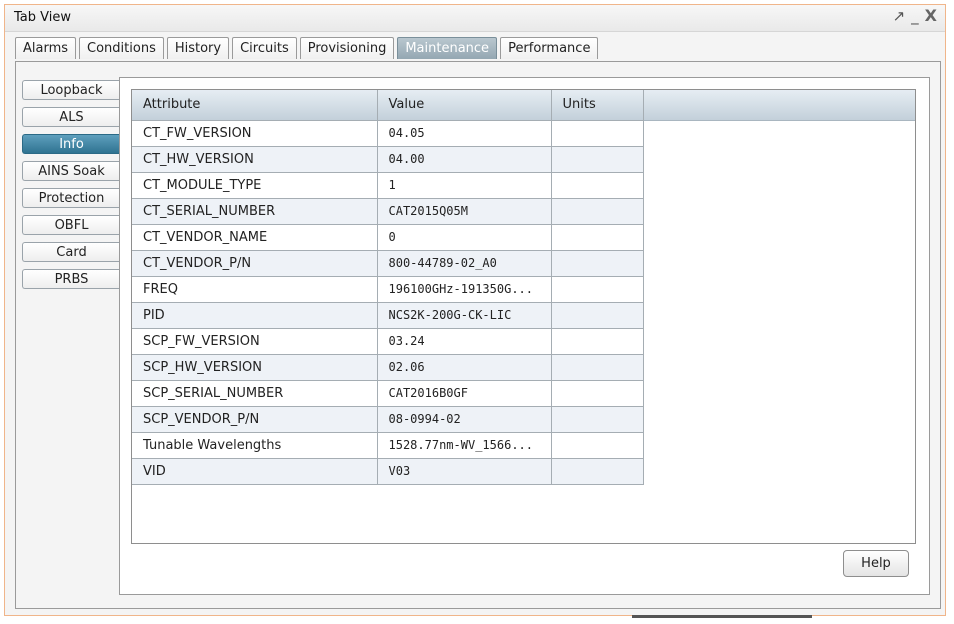  I want to click on value-cell: 800-44789-02_A0, so click(464, 263).